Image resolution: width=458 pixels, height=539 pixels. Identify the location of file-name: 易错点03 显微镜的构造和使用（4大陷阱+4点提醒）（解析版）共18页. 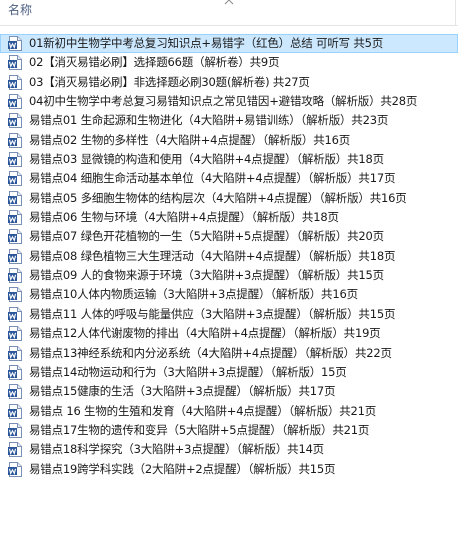
(206, 159).